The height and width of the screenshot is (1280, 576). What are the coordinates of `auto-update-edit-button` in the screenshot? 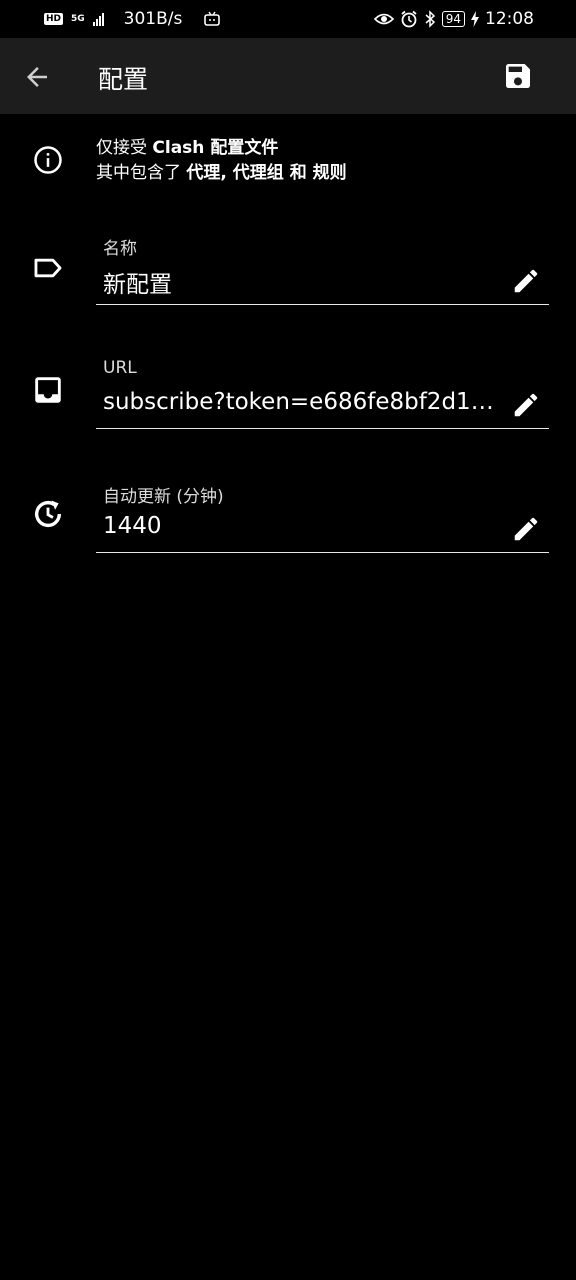 It's located at (526, 529).